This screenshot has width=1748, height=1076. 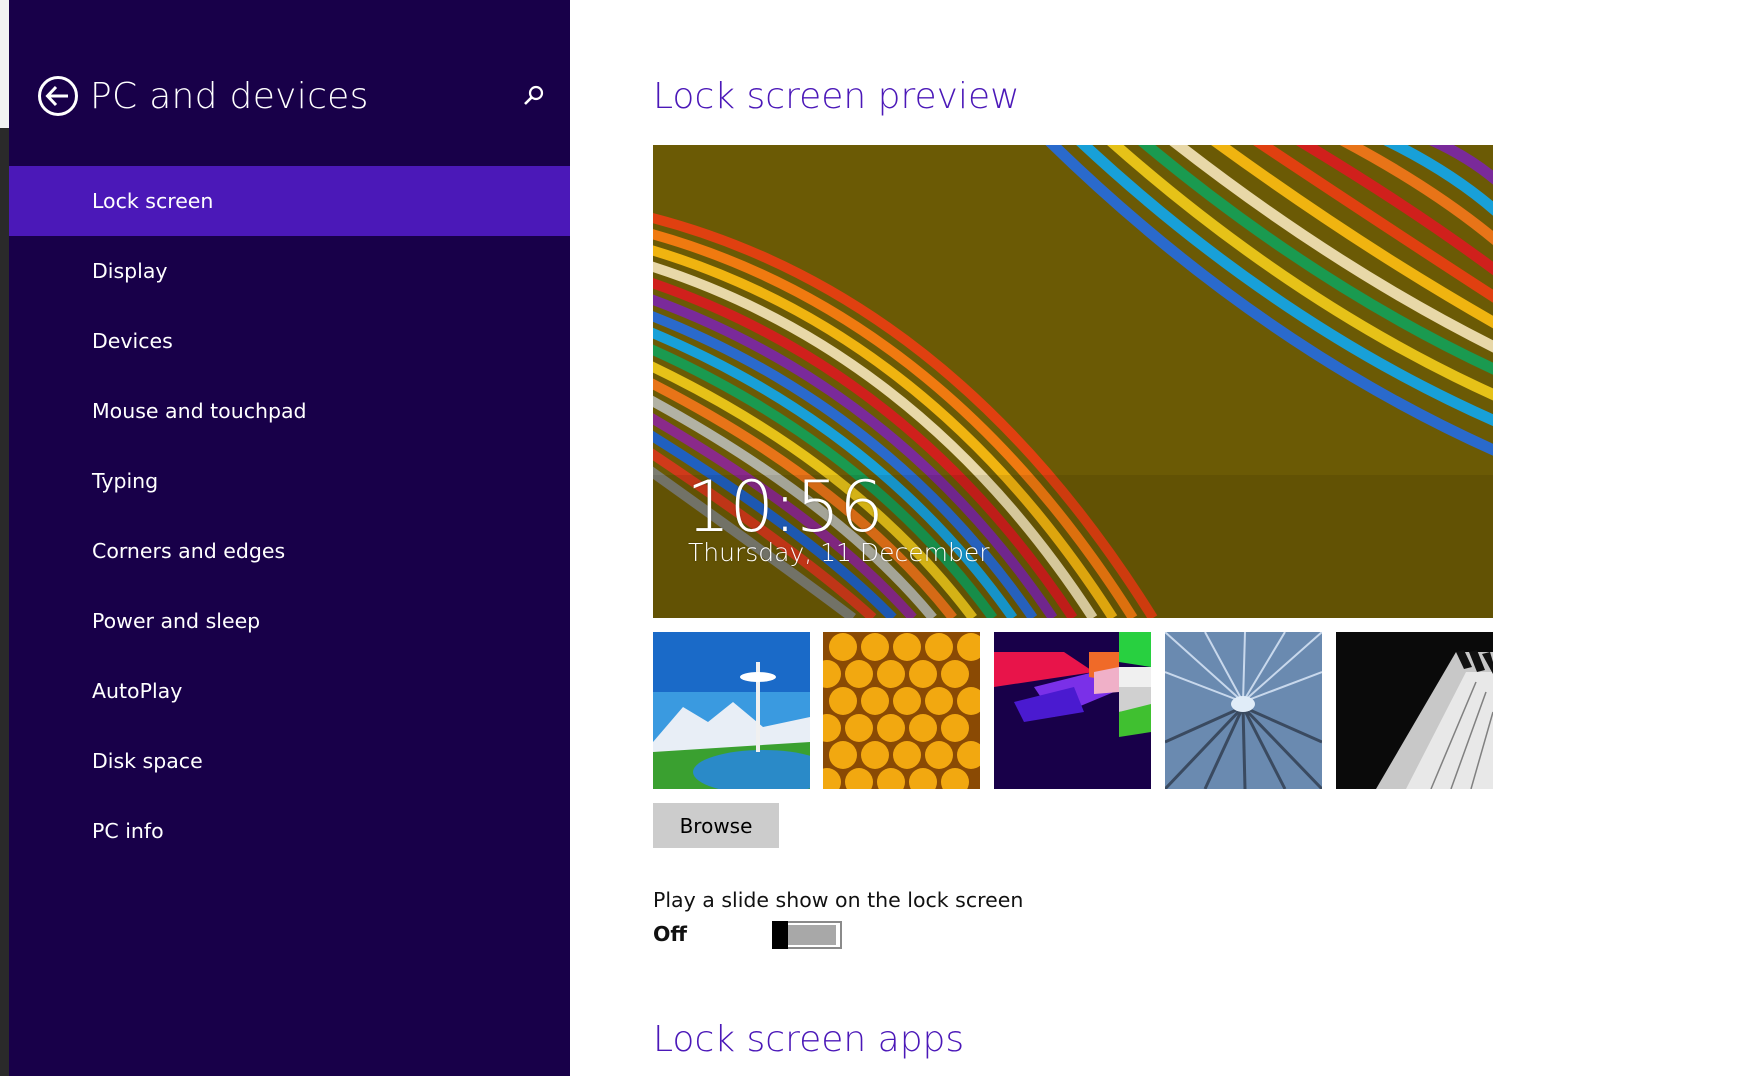 I want to click on sidebar-item-typing: Typing, so click(x=289, y=481).